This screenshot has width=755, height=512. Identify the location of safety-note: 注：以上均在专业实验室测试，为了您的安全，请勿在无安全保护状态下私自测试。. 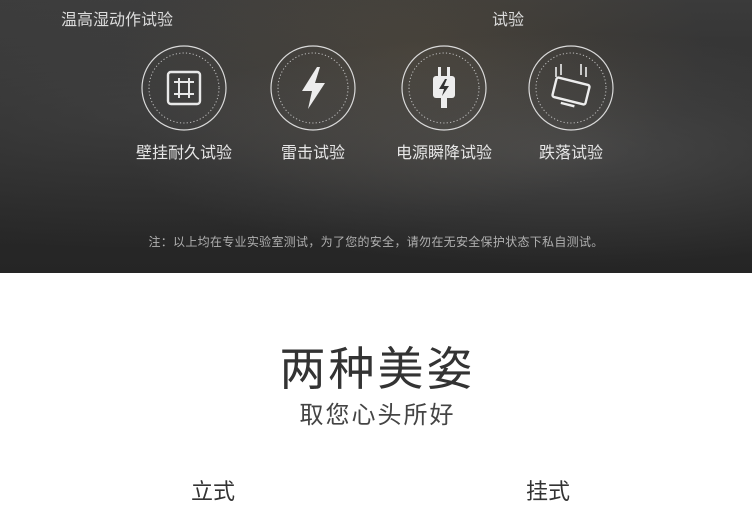
(376, 242).